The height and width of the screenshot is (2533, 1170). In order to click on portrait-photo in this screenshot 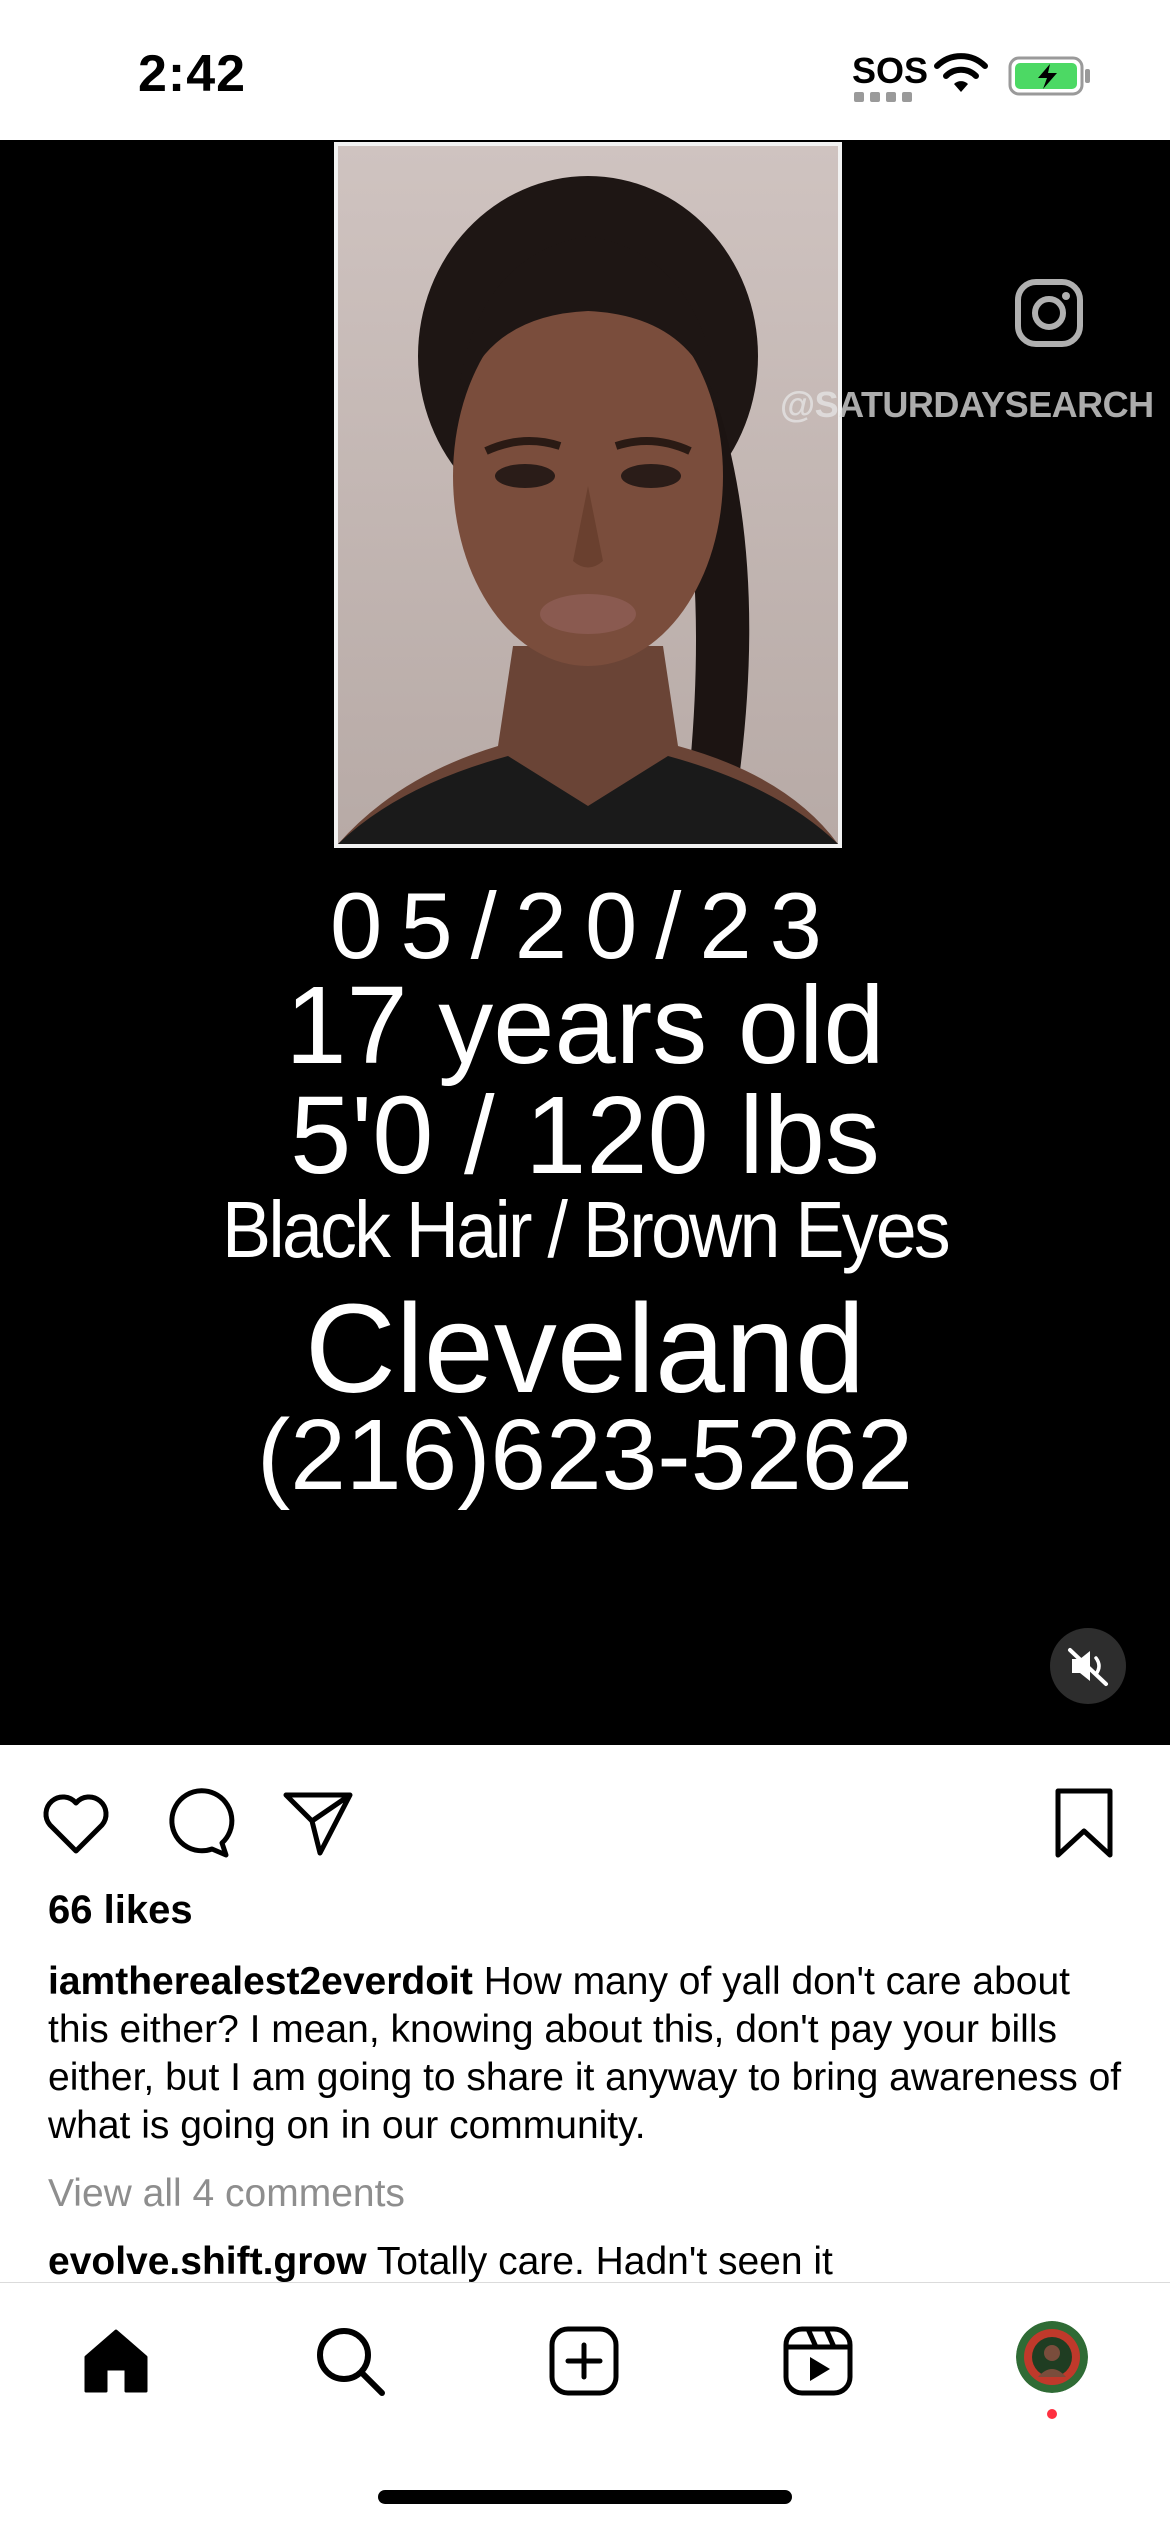, I will do `click(588, 495)`.